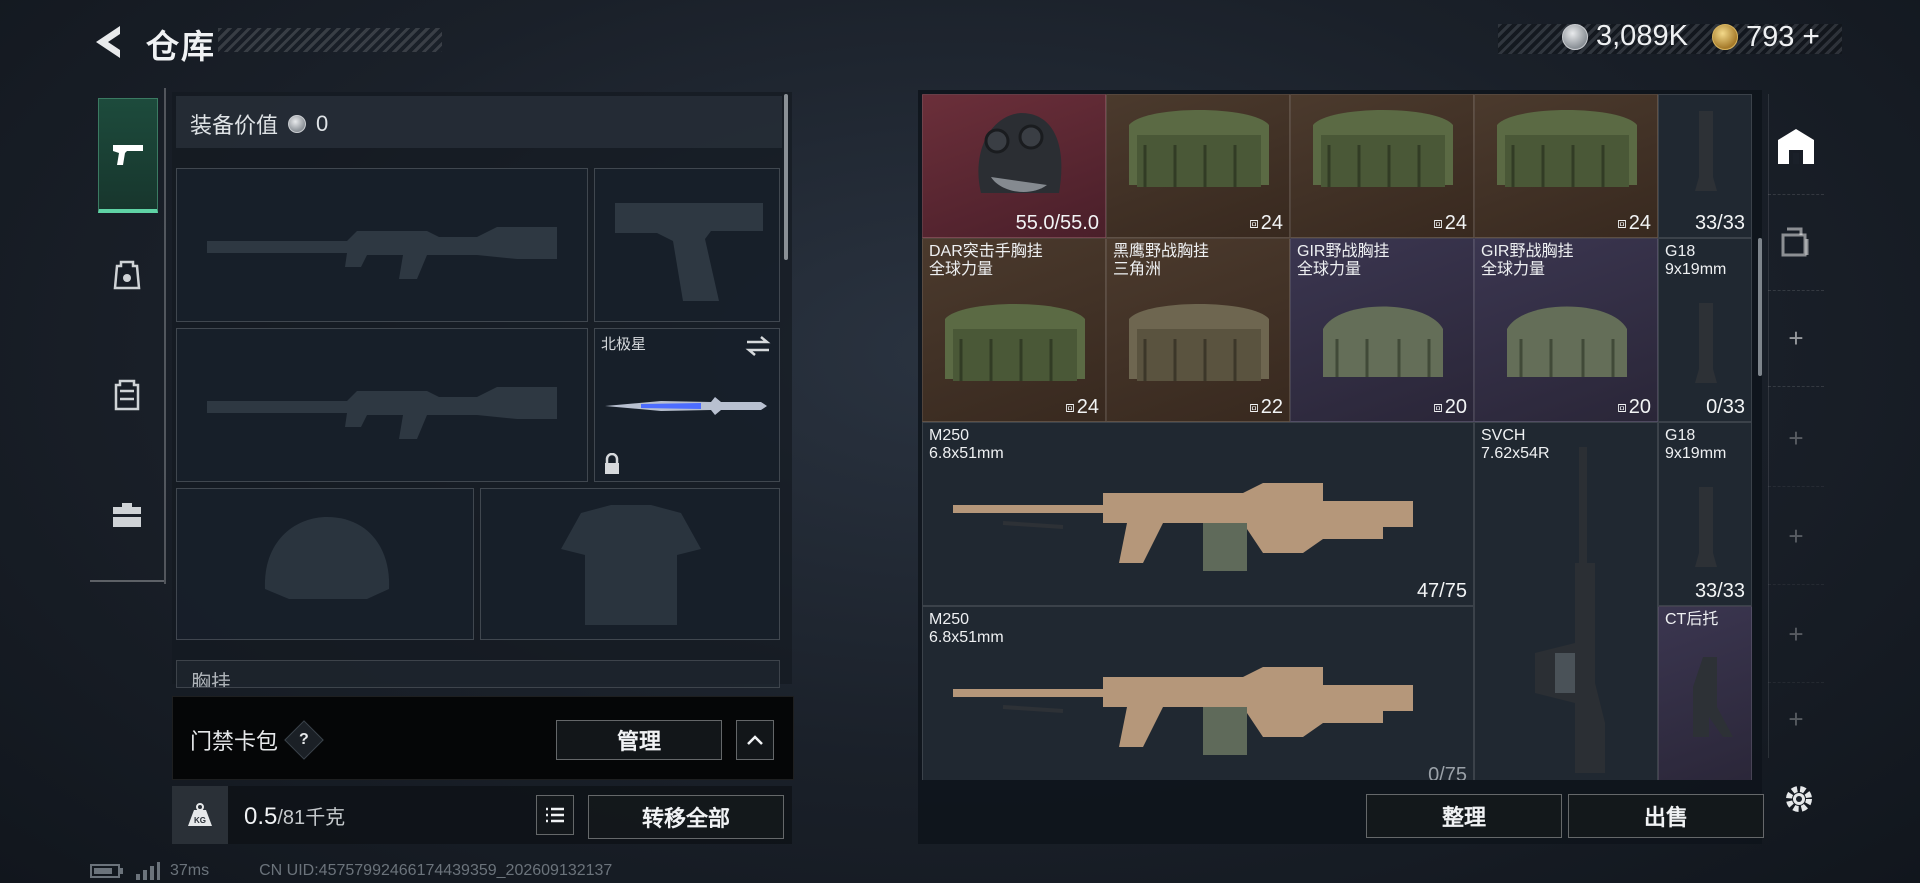 The image size is (1920, 883). Describe the element at coordinates (234, 741) in the screenshot. I see `card-pack-label: 门禁卡包` at that location.